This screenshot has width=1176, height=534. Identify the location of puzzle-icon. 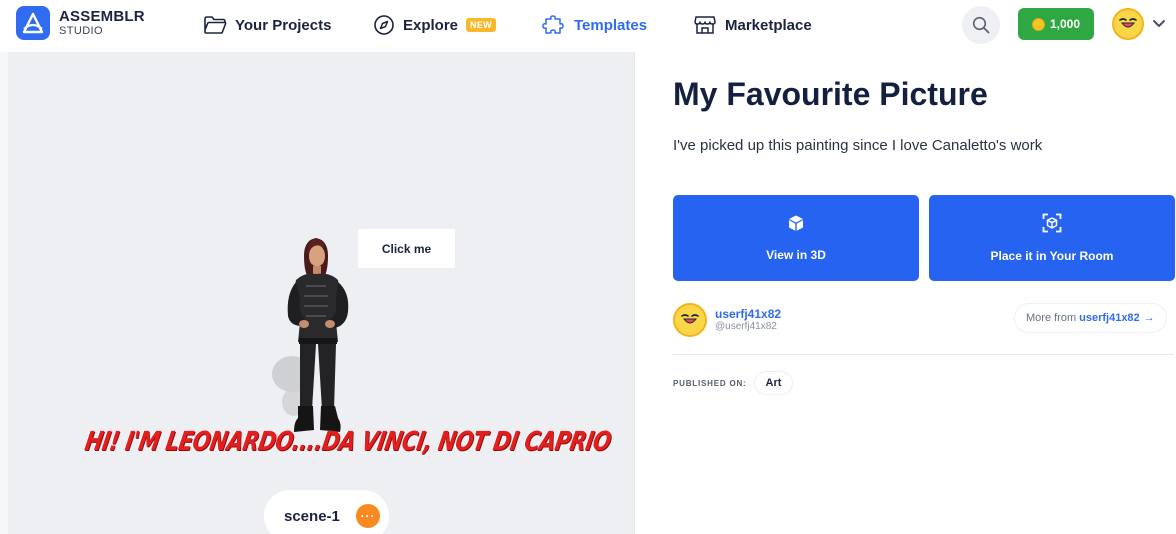
(553, 24).